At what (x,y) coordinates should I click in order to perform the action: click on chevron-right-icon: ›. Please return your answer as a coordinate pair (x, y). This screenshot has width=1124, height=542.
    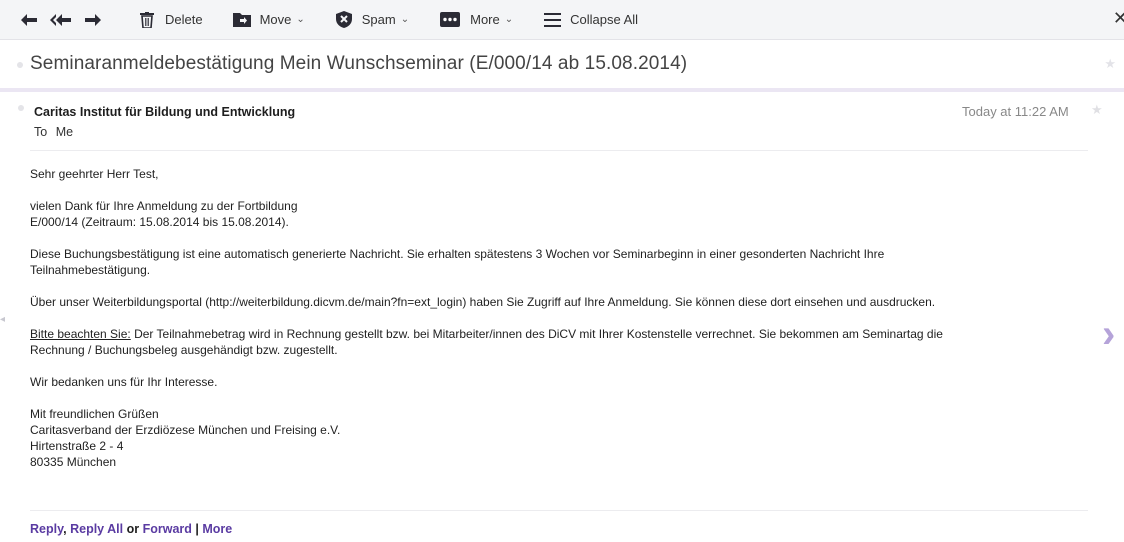
    Looking at the image, I should click on (1108, 334).